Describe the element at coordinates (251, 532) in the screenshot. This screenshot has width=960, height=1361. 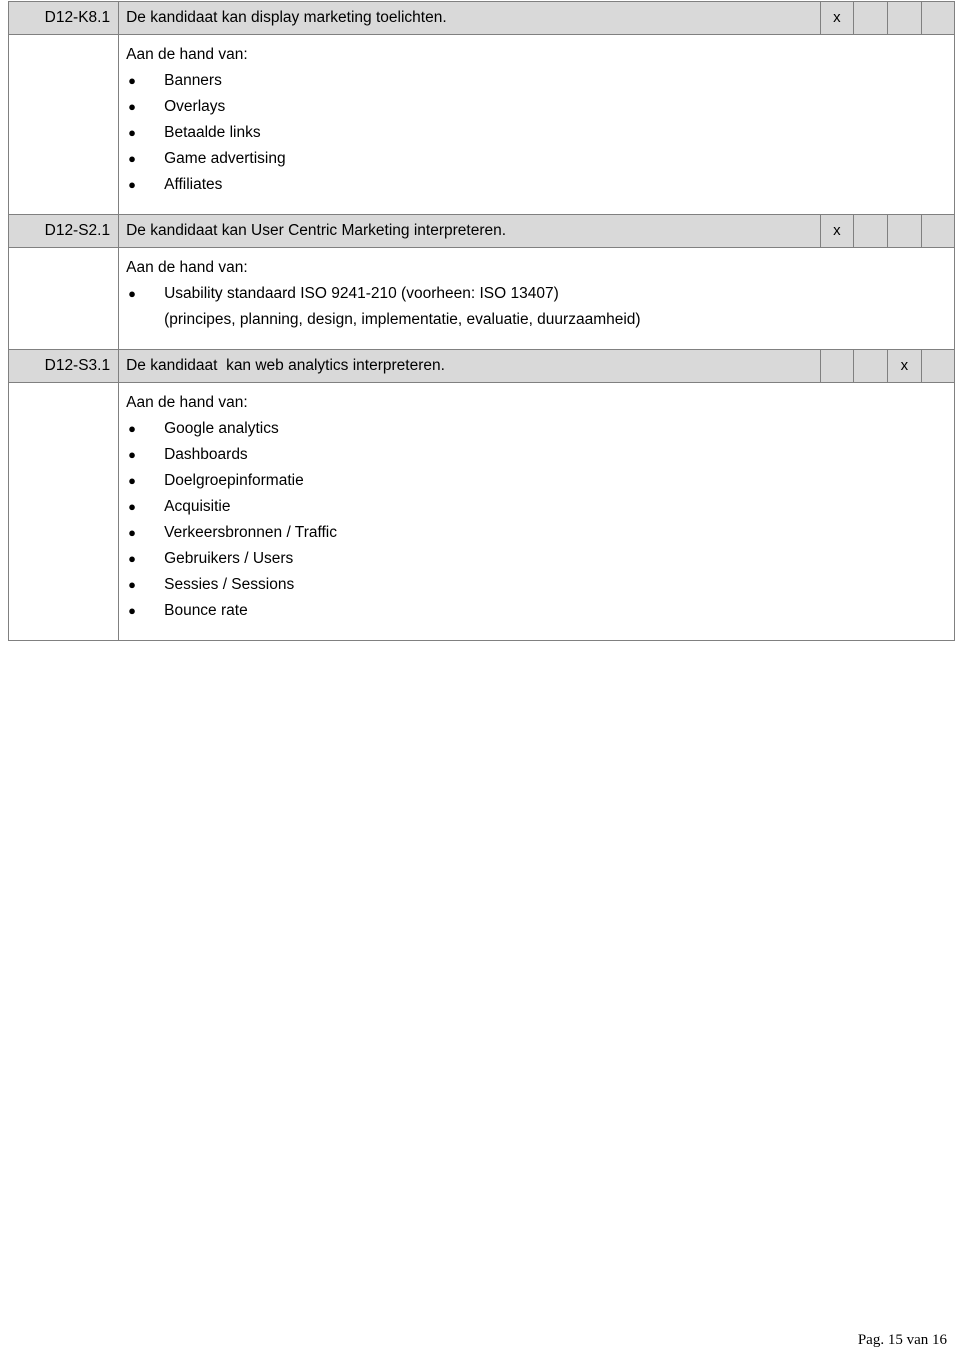
I see `list-item-label: Verkeersbronnen / Traffic` at that location.